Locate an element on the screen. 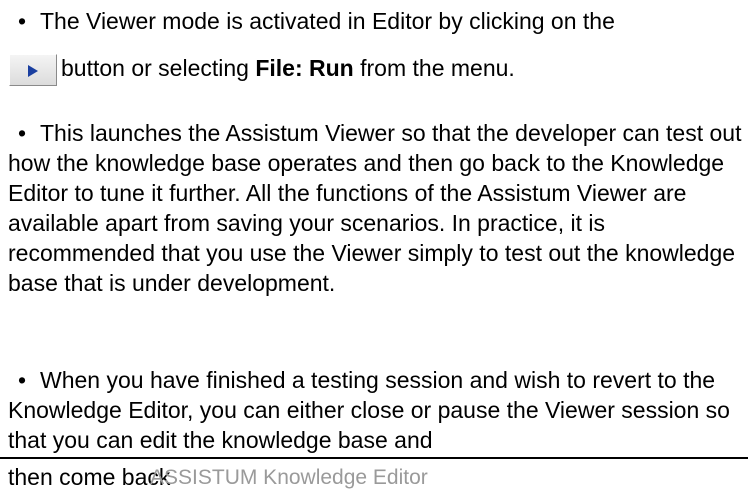 The width and height of the screenshot is (748, 489). paragraph-3-tail: then come back is located at coordinates (89, 476).